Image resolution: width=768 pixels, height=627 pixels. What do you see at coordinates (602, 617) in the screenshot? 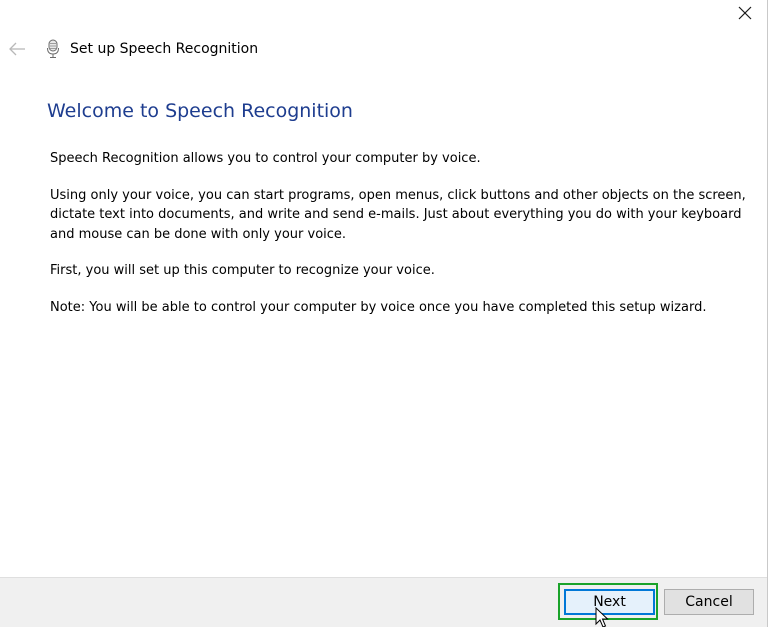
I see `mouse-cursor-icon` at bounding box center [602, 617].